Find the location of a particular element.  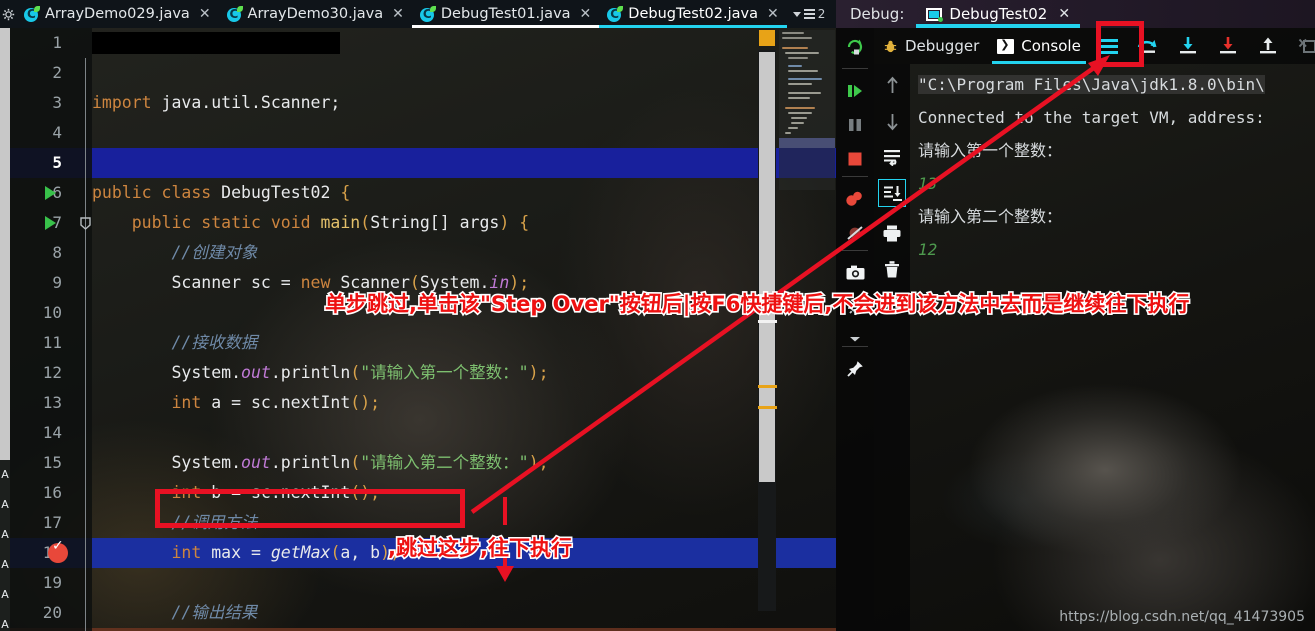

code-line: 4 is located at coordinates (418, 133).